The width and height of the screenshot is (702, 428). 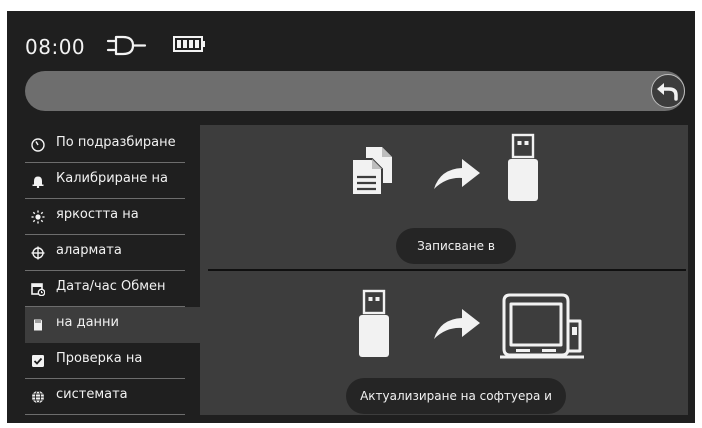 I want to click on sidebar-item-label: Проверка на, so click(x=99, y=358).